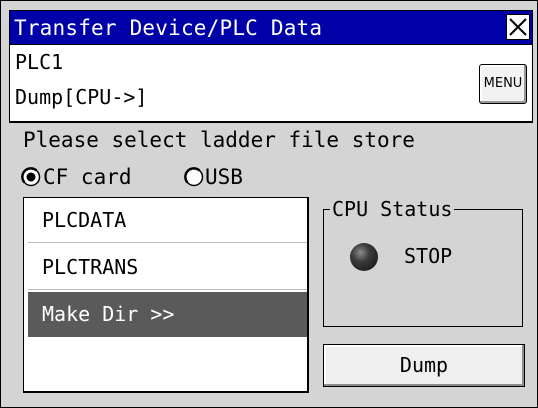 Image resolution: width=538 pixels, height=408 pixels. I want to click on cpu-status-legend: CPU Status, so click(392, 209).